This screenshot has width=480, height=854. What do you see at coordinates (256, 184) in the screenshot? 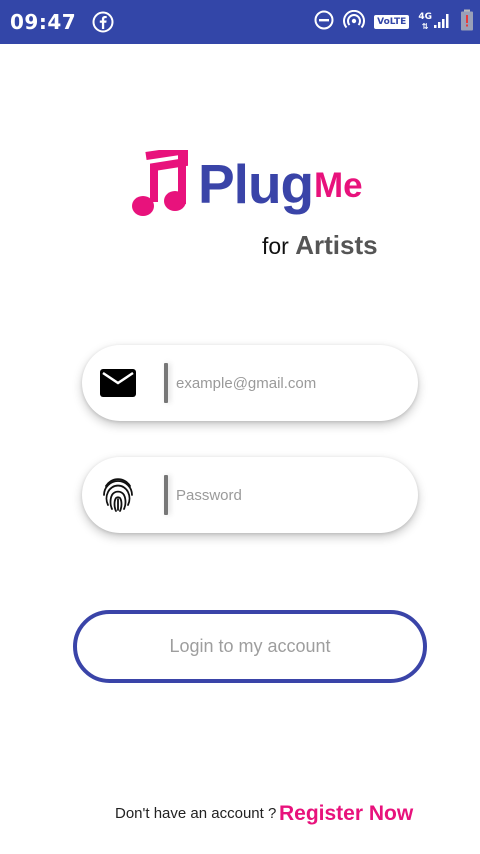
I see `brand-name: Plug` at bounding box center [256, 184].